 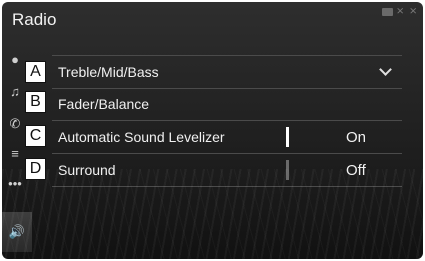 What do you see at coordinates (356, 170) in the screenshot?
I see `toggle-value: Off` at bounding box center [356, 170].